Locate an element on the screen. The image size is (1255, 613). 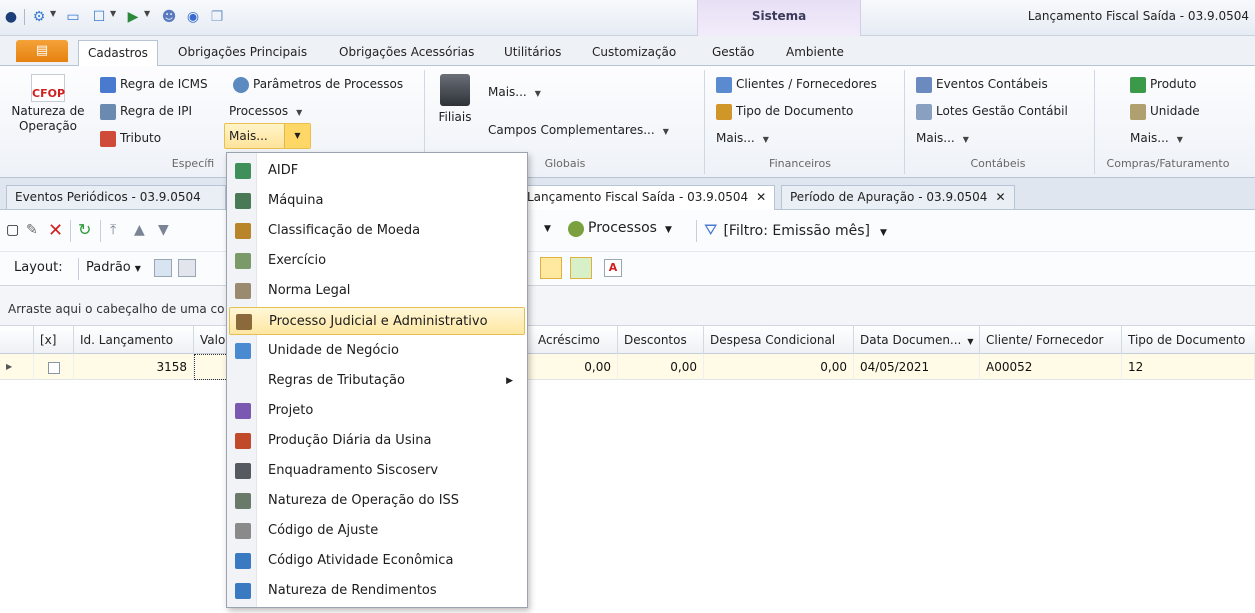
doc-tab-eventos-periodicos: Eventos Periódicos - 03.9.0504 is located at coordinates (116, 197).